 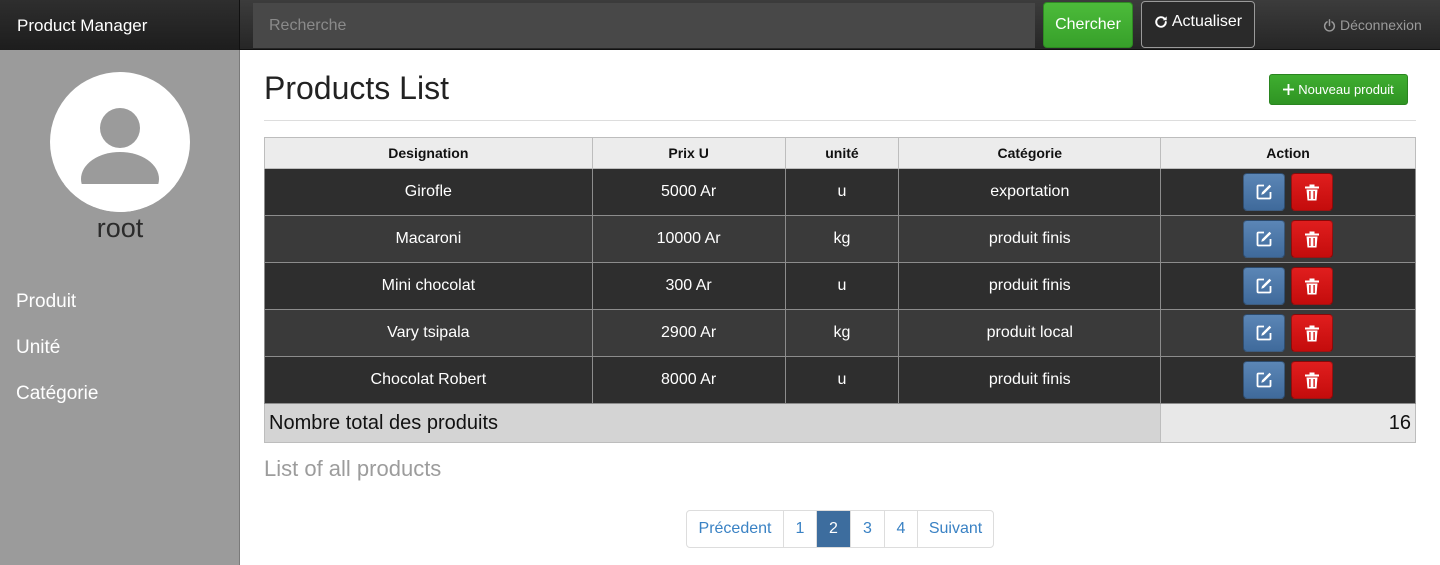 I want to click on power-icon, so click(x=1329, y=25).